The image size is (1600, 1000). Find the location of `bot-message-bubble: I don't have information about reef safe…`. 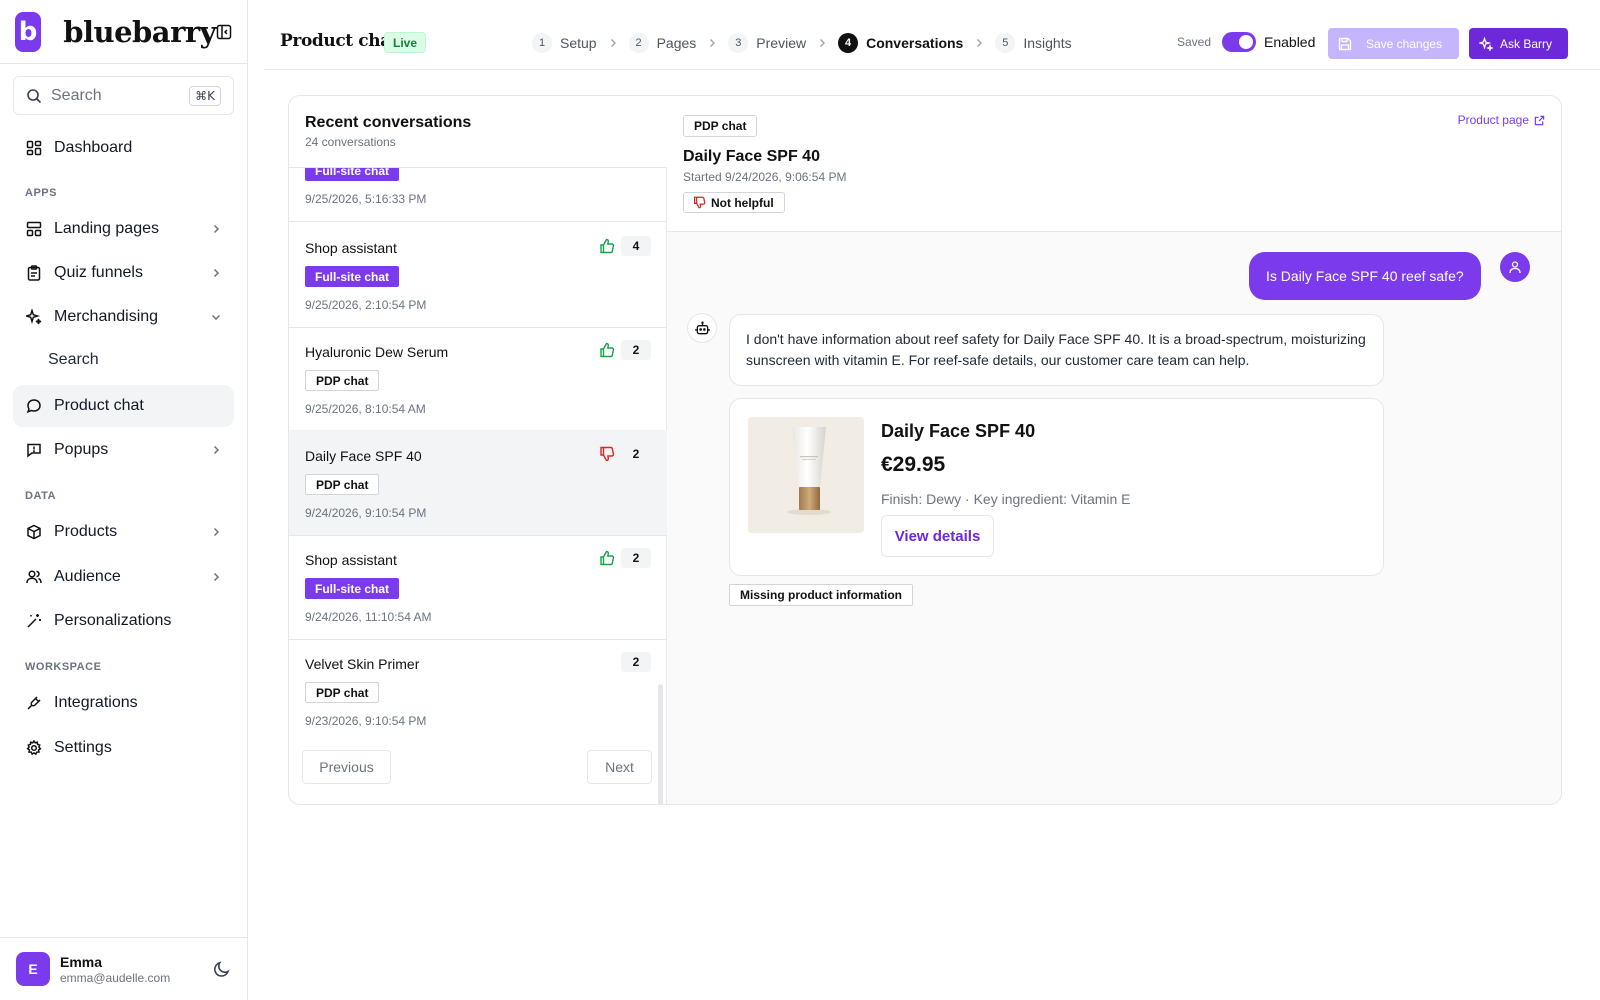

bot-message-bubble: I don't have information about reef safe… is located at coordinates (1056, 350).